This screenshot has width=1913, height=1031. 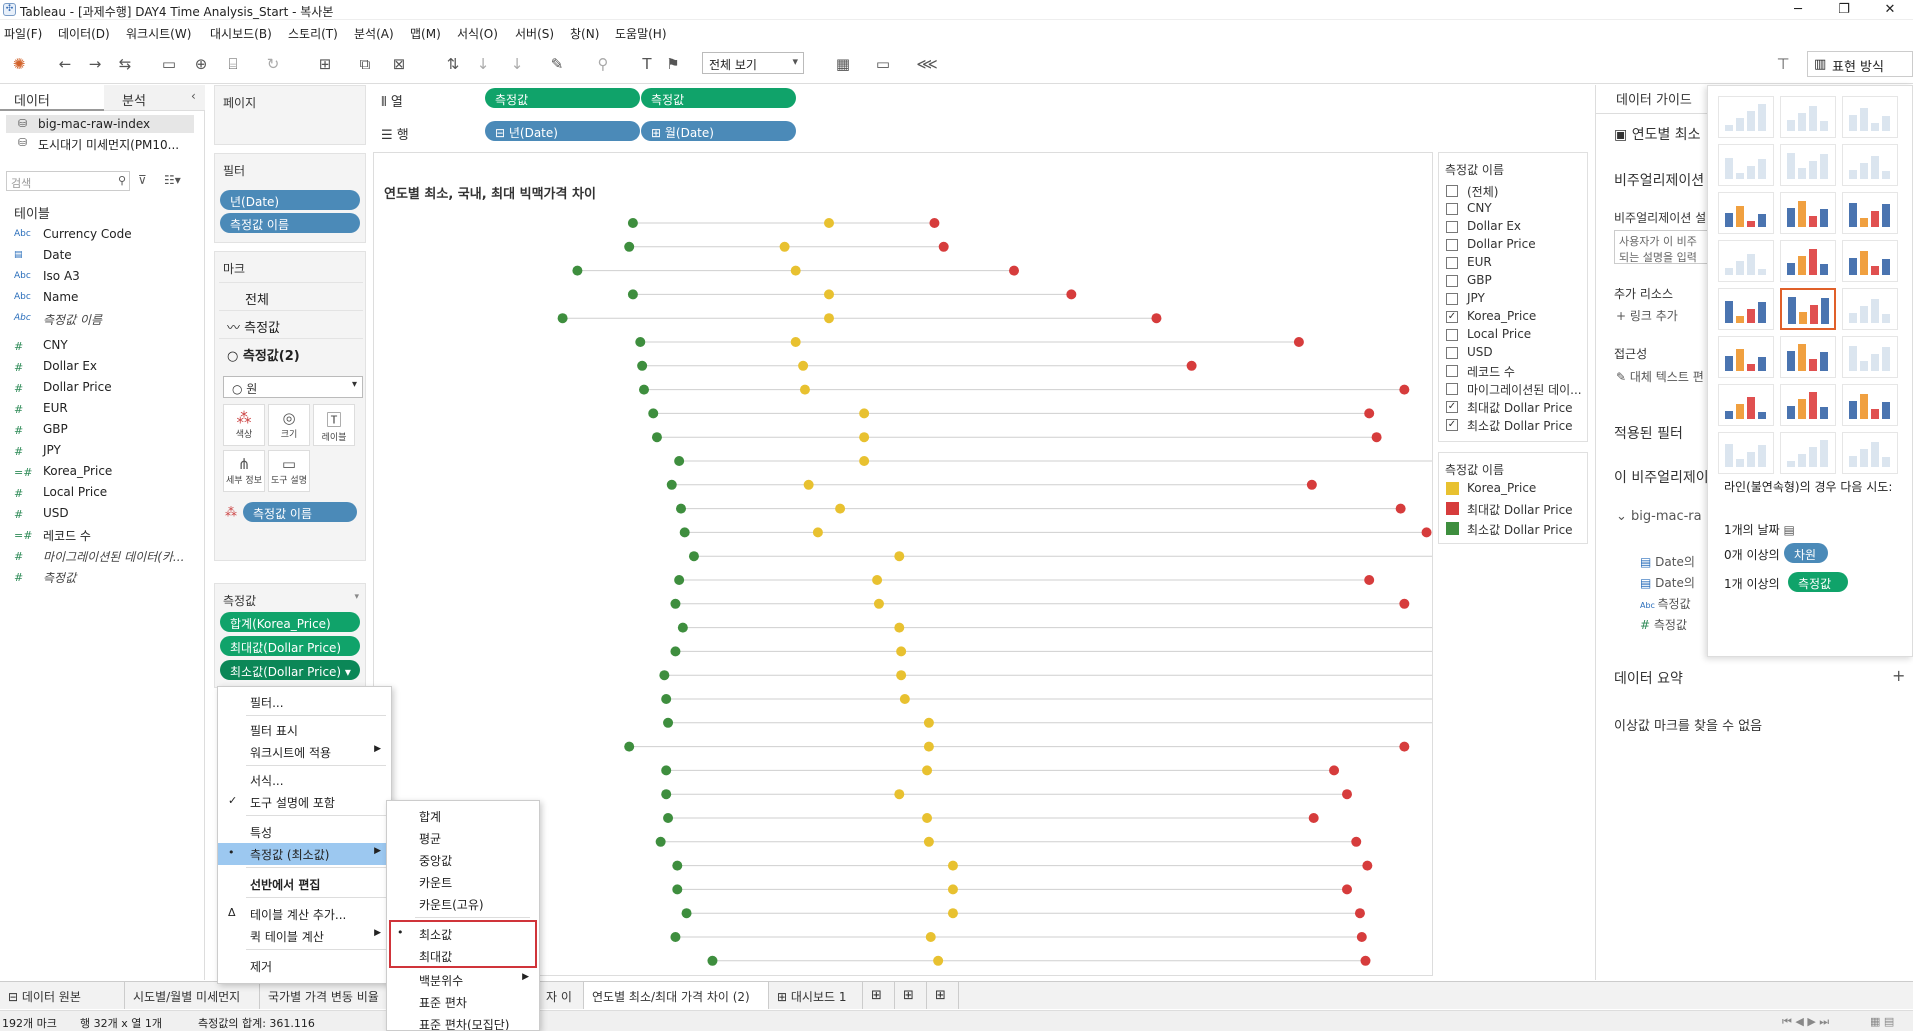 What do you see at coordinates (1808, 213) in the screenshot?
I see `chart-type-stacked-bars` at bounding box center [1808, 213].